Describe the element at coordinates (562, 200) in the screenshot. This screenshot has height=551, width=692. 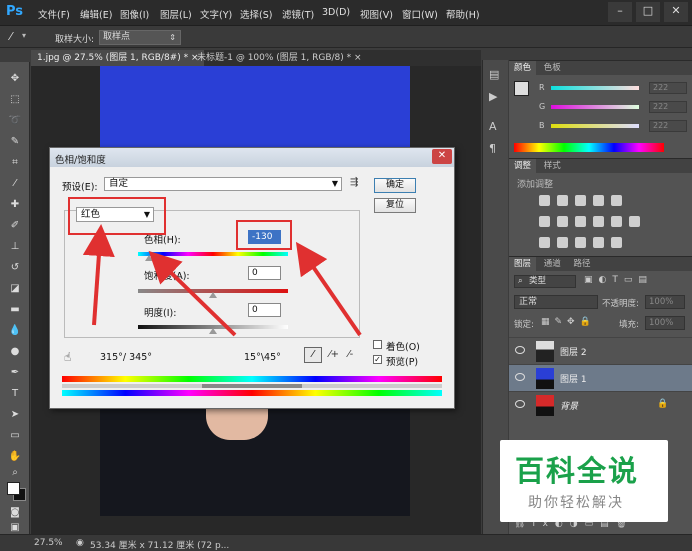
I see `levels-icon` at that location.